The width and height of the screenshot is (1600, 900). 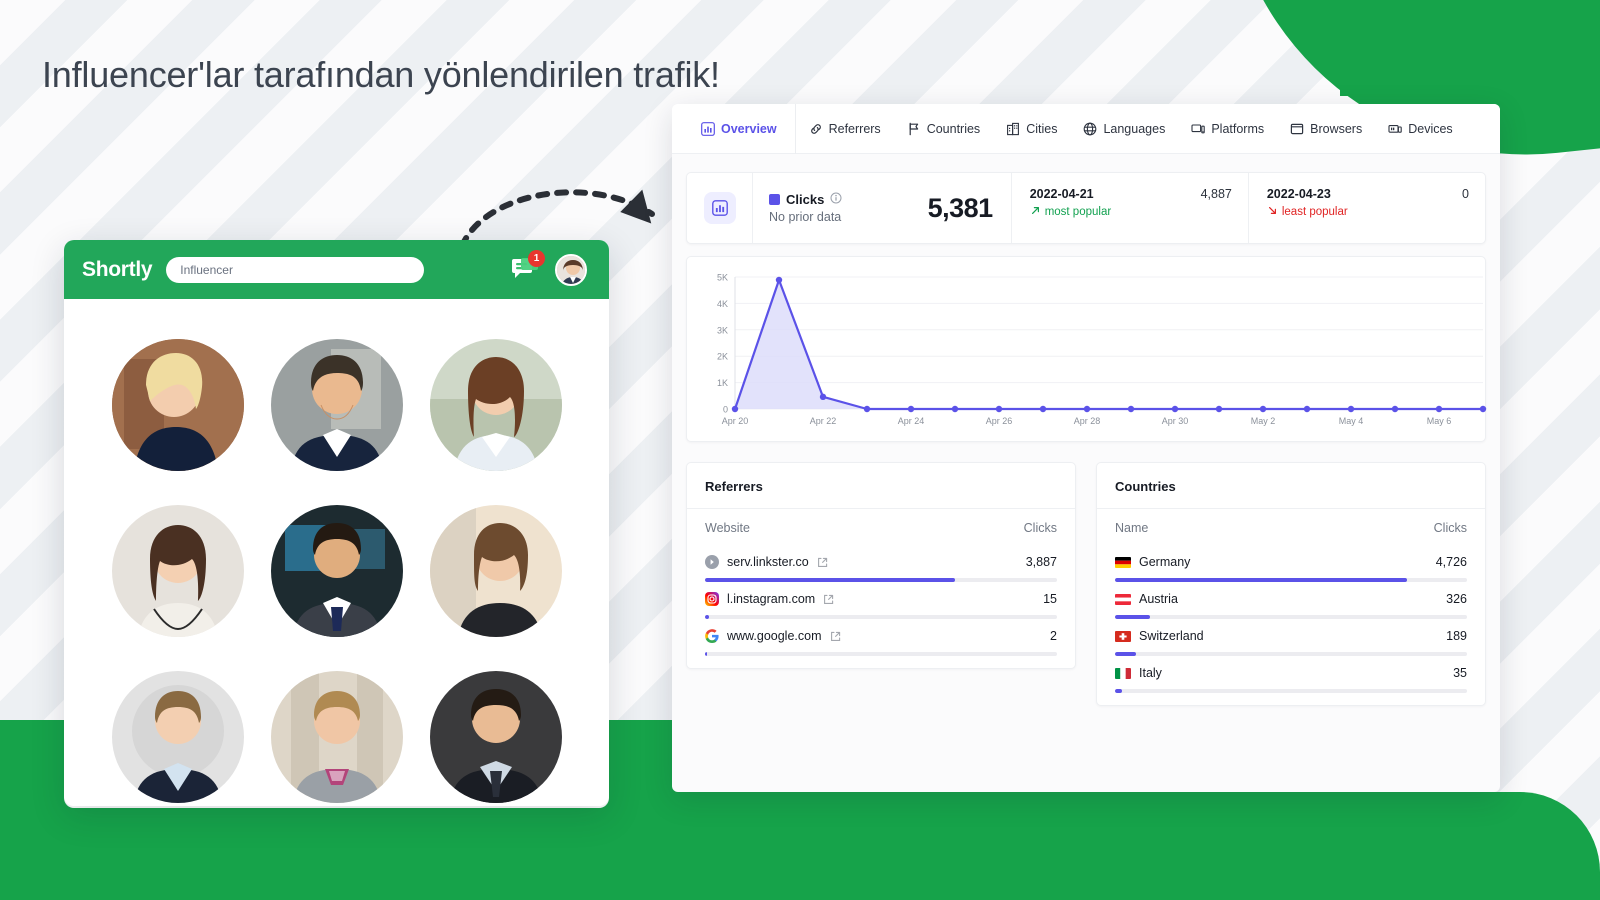 I want to click on table-row: Italy 35, so click(x=1291, y=674).